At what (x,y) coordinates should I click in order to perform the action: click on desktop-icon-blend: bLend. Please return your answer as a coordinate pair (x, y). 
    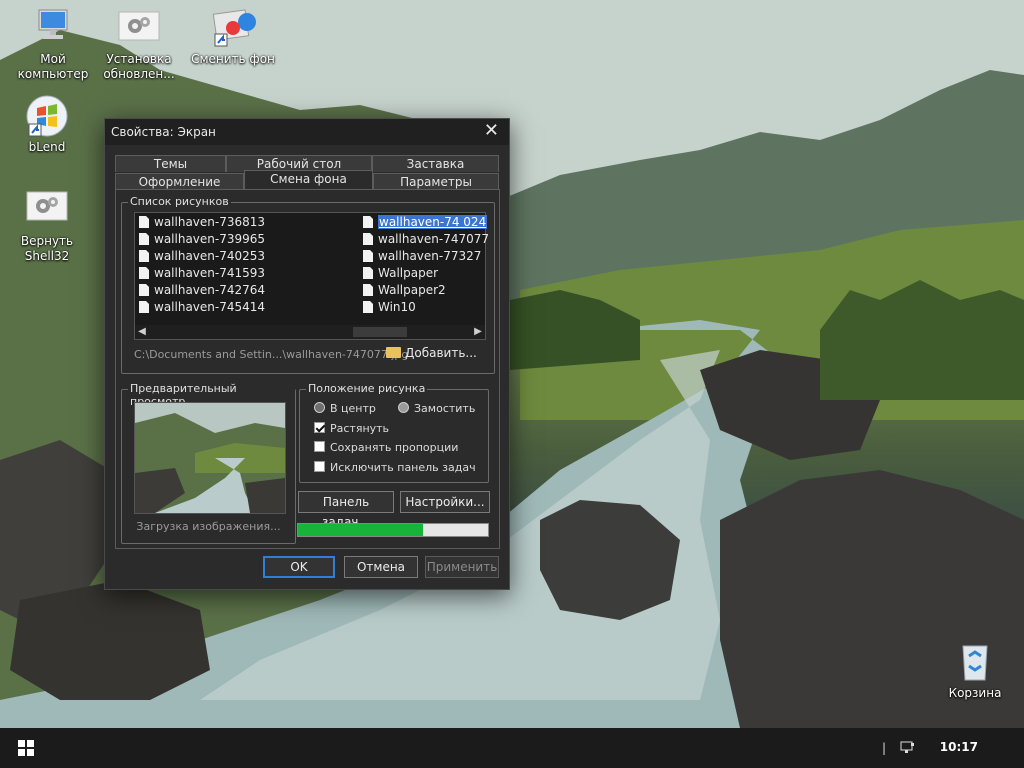
    Looking at the image, I should click on (47, 124).